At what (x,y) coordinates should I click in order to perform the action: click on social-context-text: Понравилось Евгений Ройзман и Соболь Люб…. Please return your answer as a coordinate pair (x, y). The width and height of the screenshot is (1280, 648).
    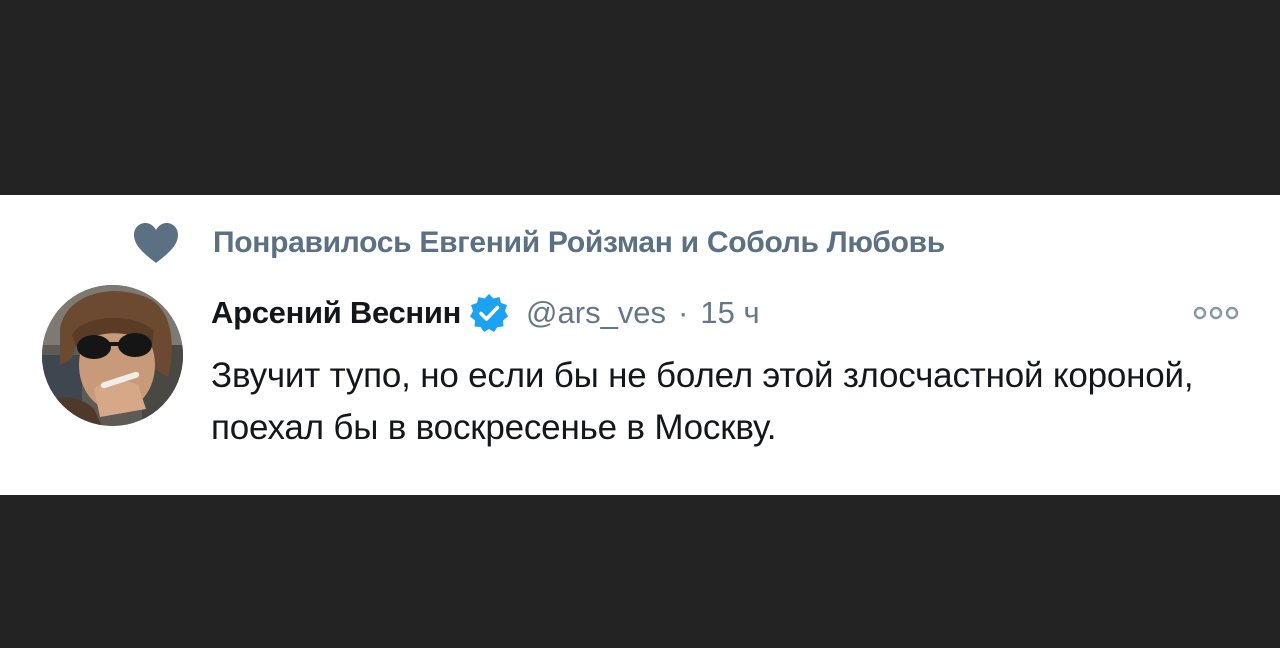
    Looking at the image, I should click on (579, 243).